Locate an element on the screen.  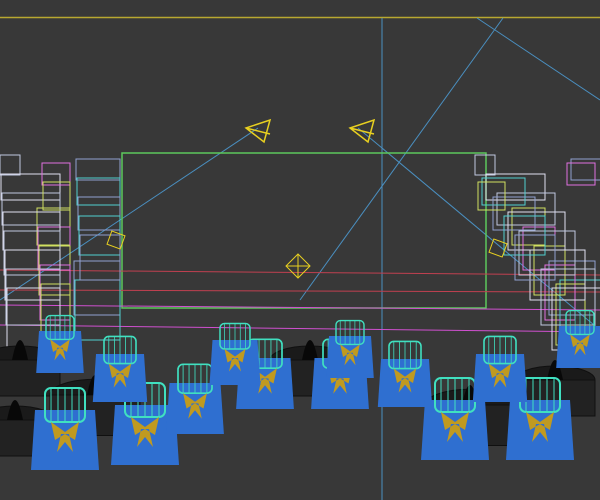
camera-icon is located at coordinates (258, 131).